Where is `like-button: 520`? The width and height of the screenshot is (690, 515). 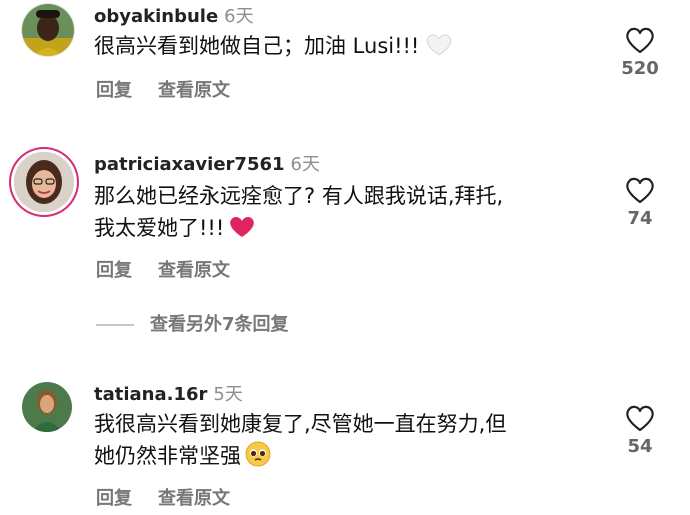 like-button: 520 is located at coordinates (640, 52).